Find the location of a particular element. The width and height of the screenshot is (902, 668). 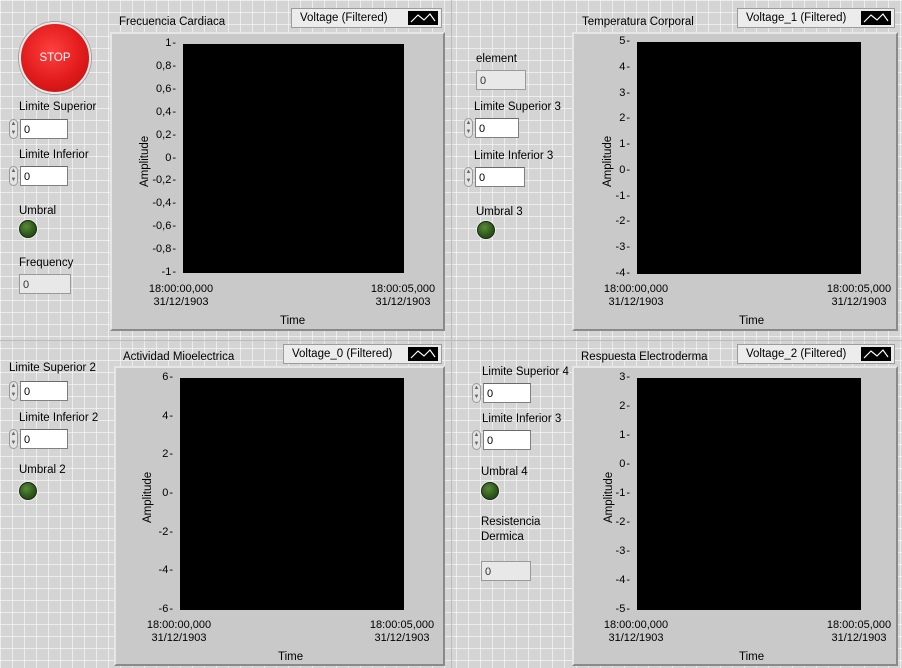

resistencia-label-line1: Resistencia is located at coordinates (511, 522).